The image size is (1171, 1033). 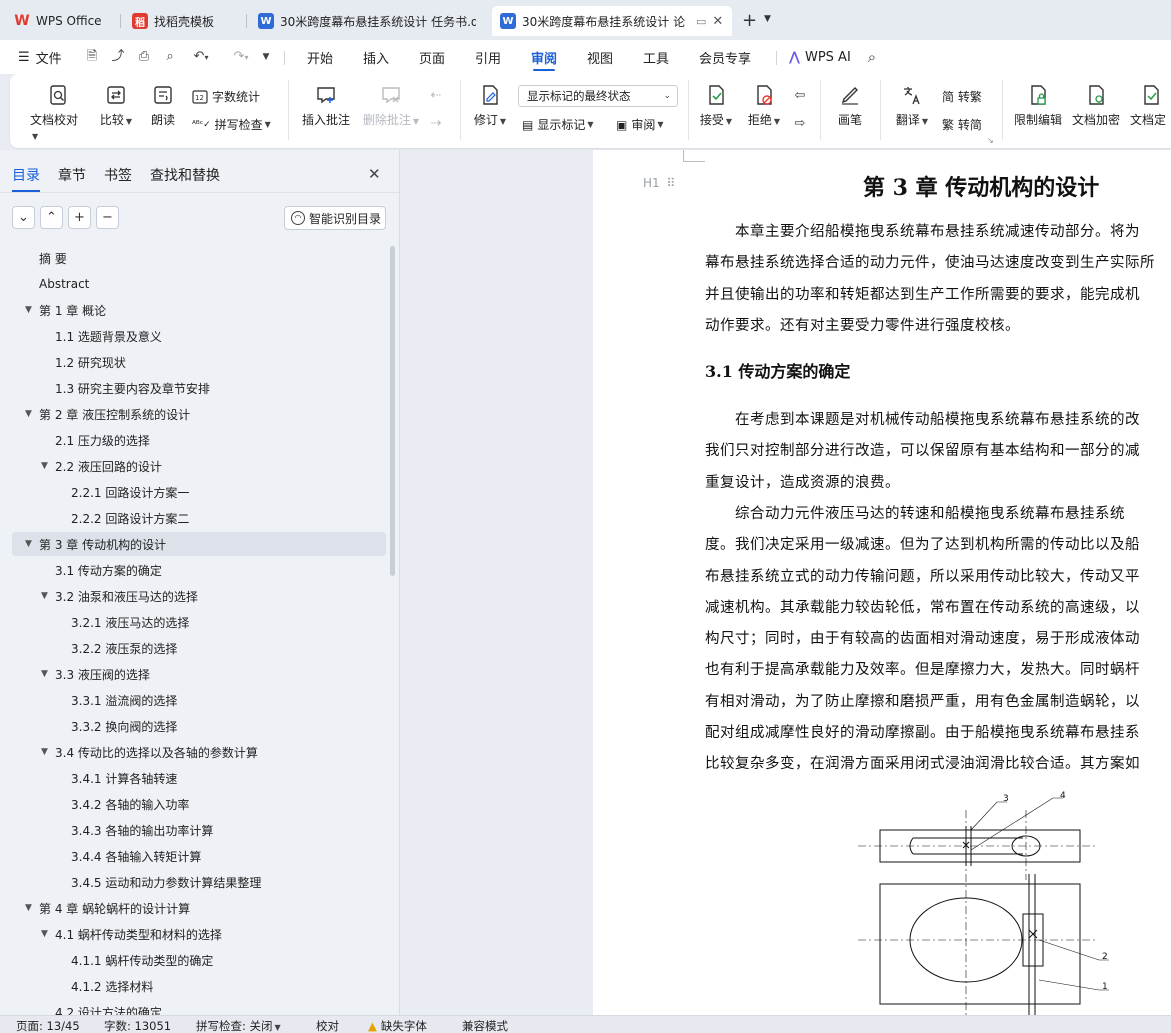 I want to click on tab-list-chevron-icon: ▼, so click(x=767, y=19).